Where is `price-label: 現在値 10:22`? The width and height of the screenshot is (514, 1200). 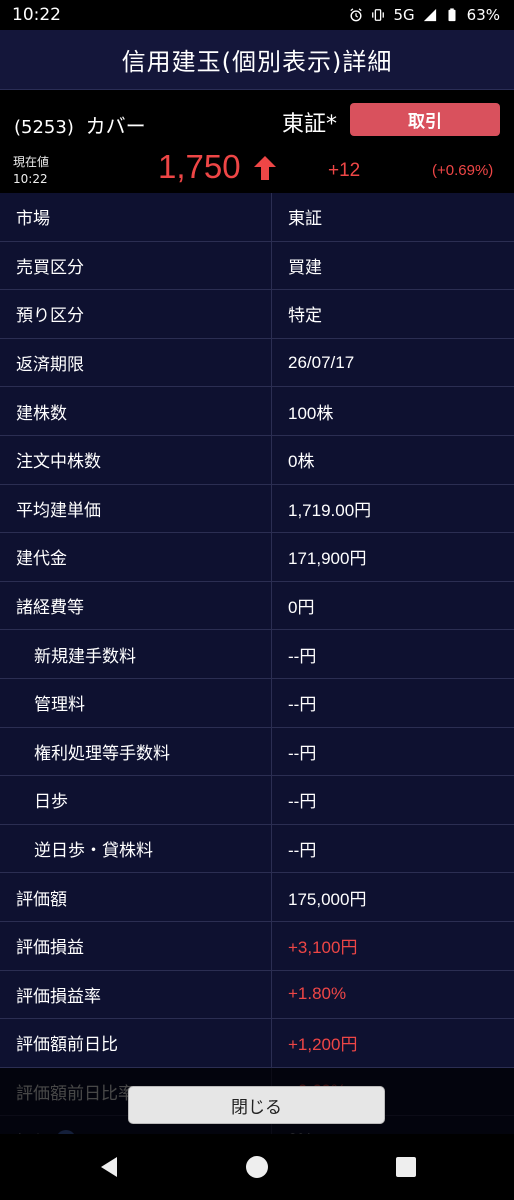 price-label: 現在値 10:22 is located at coordinates (31, 171).